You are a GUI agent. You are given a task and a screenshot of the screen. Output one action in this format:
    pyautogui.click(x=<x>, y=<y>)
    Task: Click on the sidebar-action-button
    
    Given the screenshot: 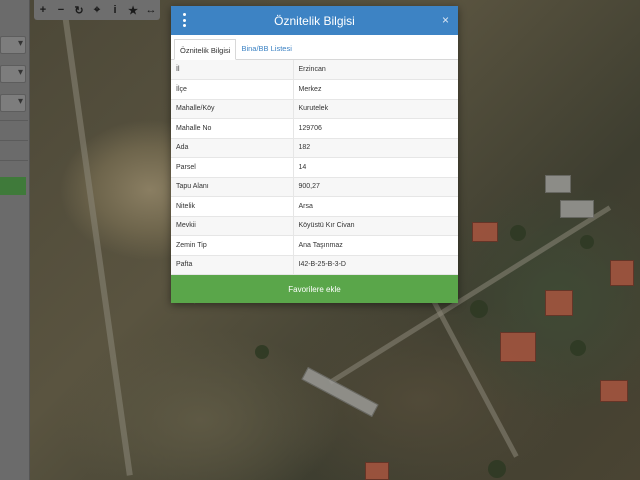 What is the action you would take?
    pyautogui.click(x=13, y=186)
    